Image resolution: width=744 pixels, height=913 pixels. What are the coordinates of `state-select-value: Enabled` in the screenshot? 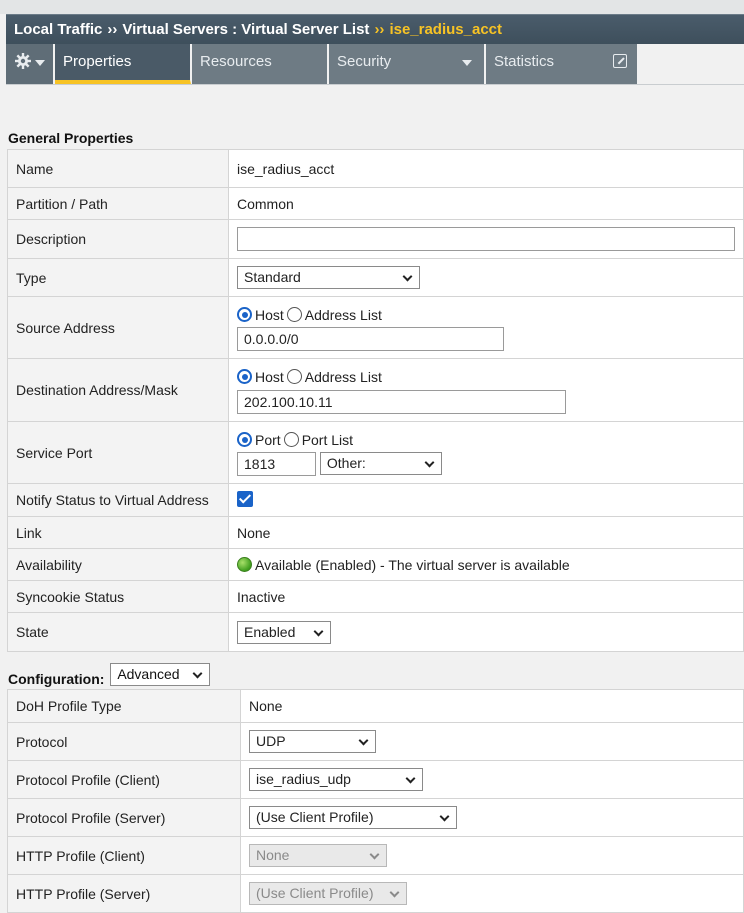 It's located at (270, 631).